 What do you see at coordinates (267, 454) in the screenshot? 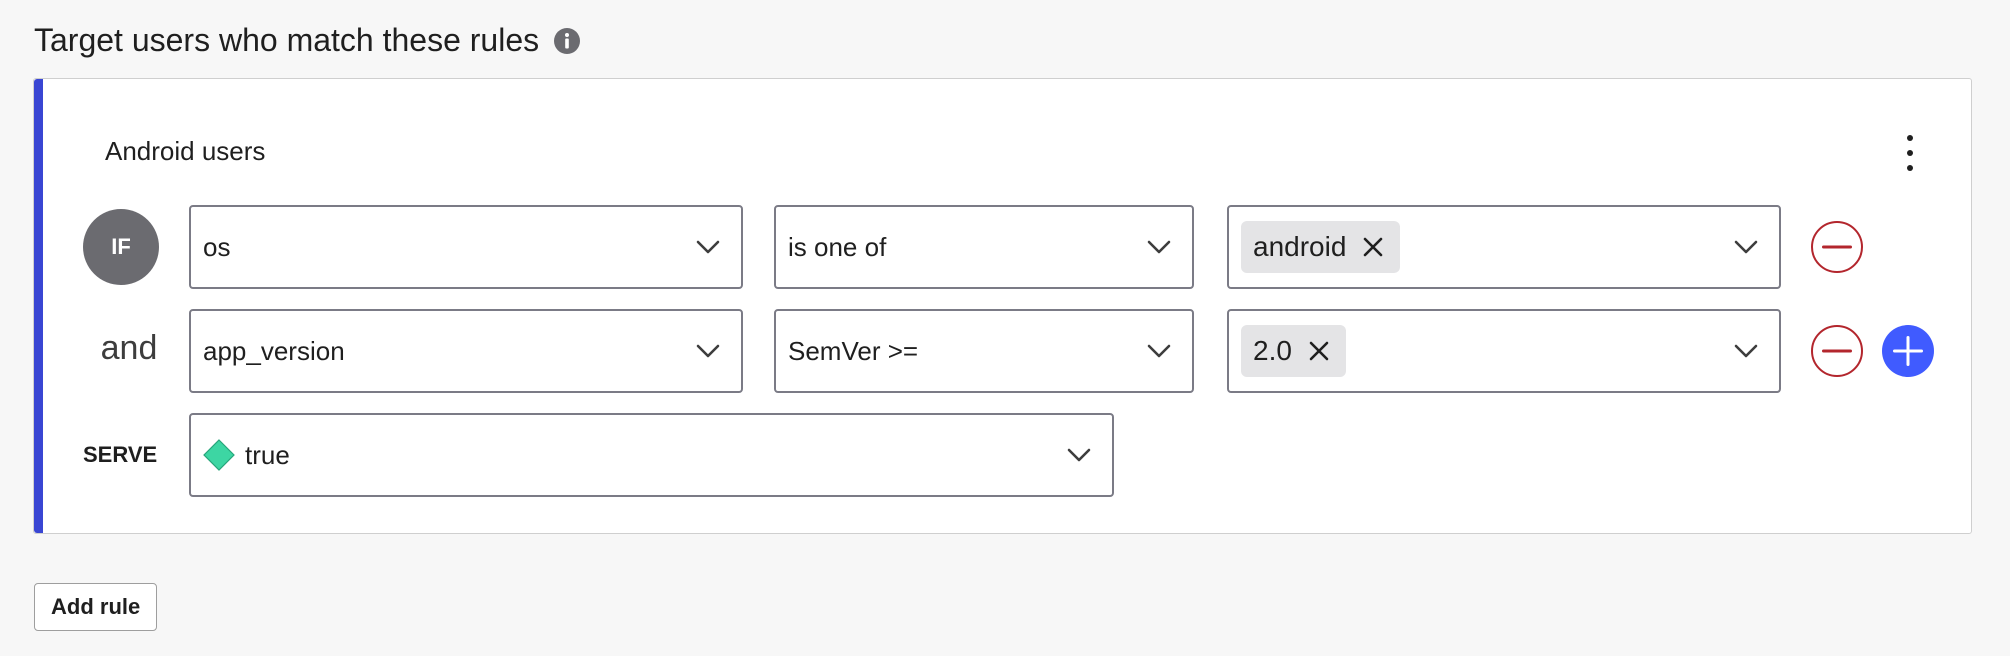
I see `serve-value-label: true` at bounding box center [267, 454].